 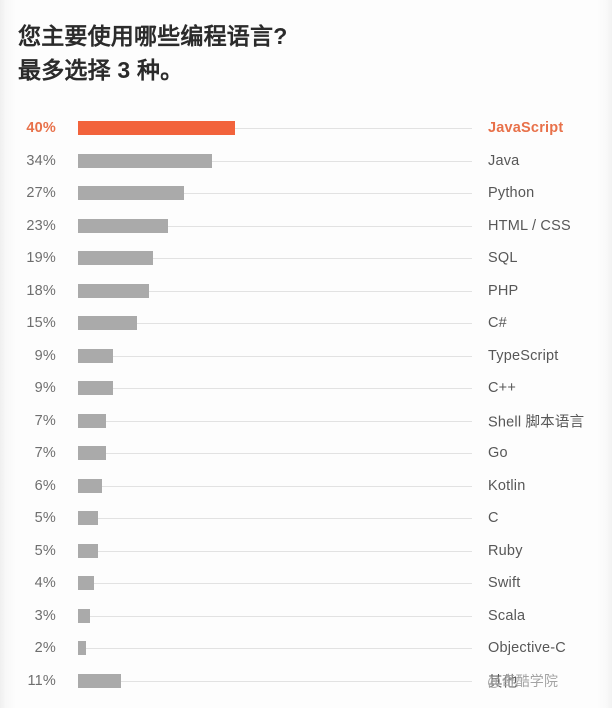 What do you see at coordinates (507, 485) in the screenshot?
I see `row-label: Kotlin` at bounding box center [507, 485].